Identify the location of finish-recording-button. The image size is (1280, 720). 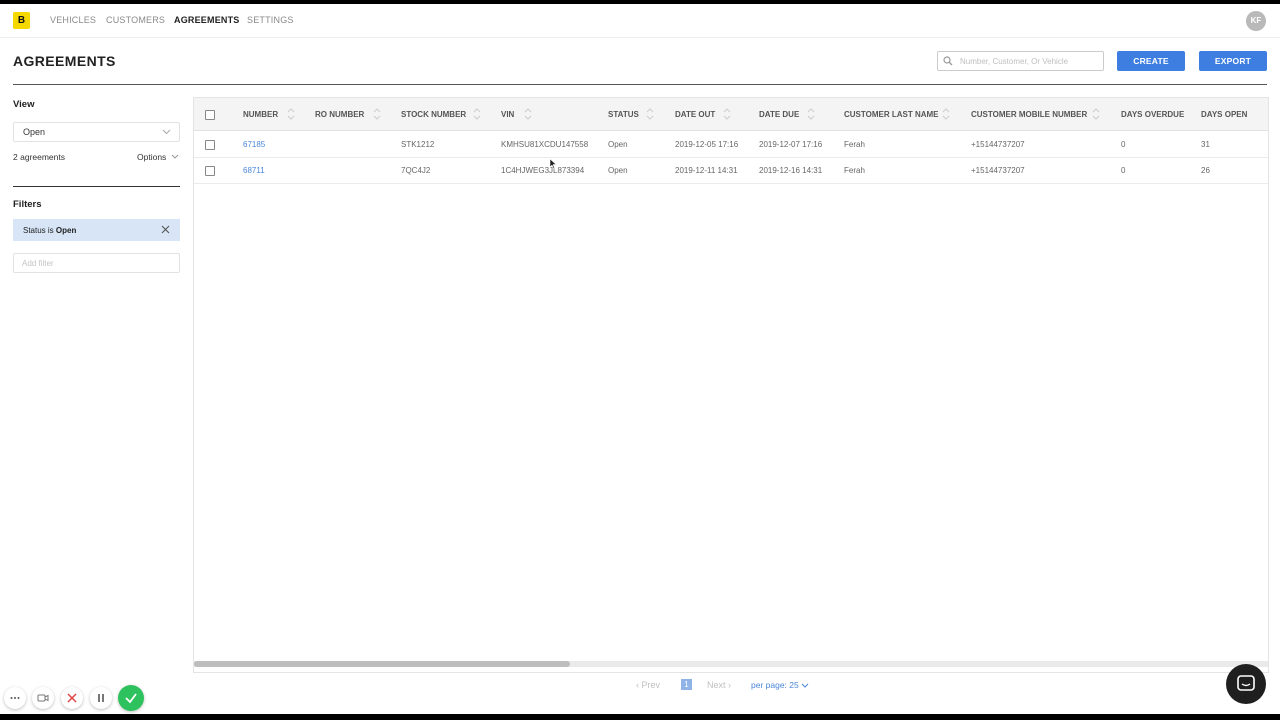
(131, 698).